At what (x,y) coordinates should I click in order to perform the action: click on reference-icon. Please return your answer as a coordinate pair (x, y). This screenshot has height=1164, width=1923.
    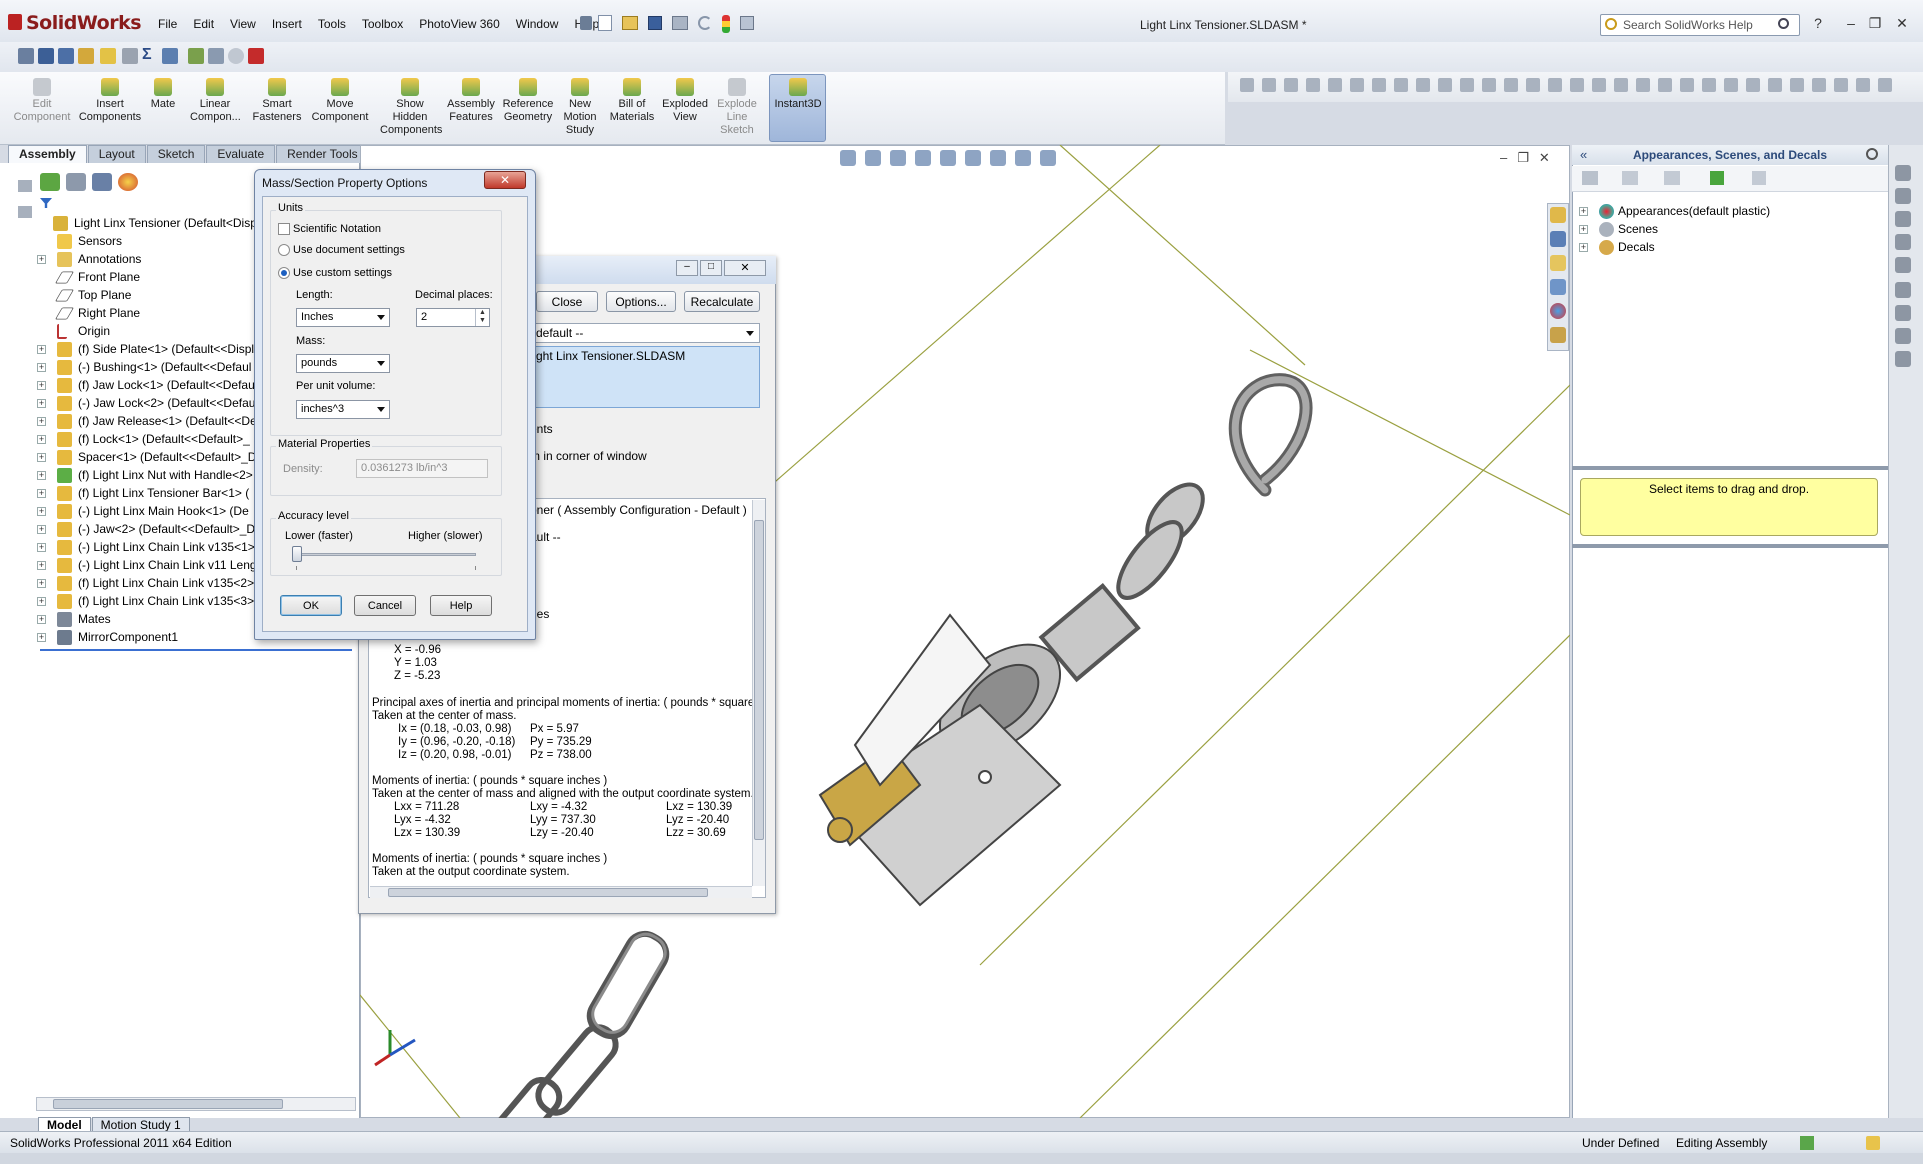
    Looking at the image, I should click on (86, 56).